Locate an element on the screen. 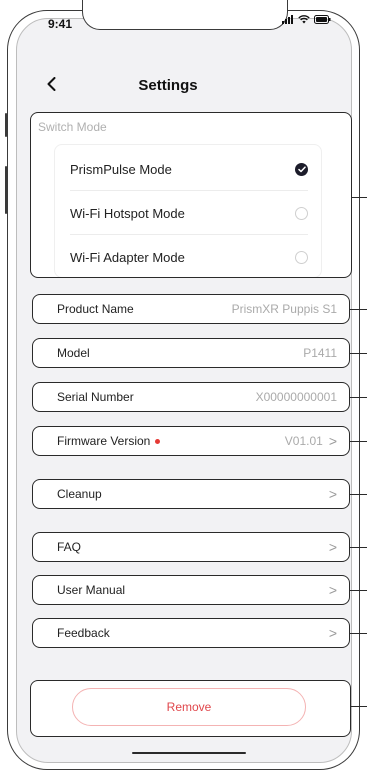  notch is located at coordinates (185, 15).